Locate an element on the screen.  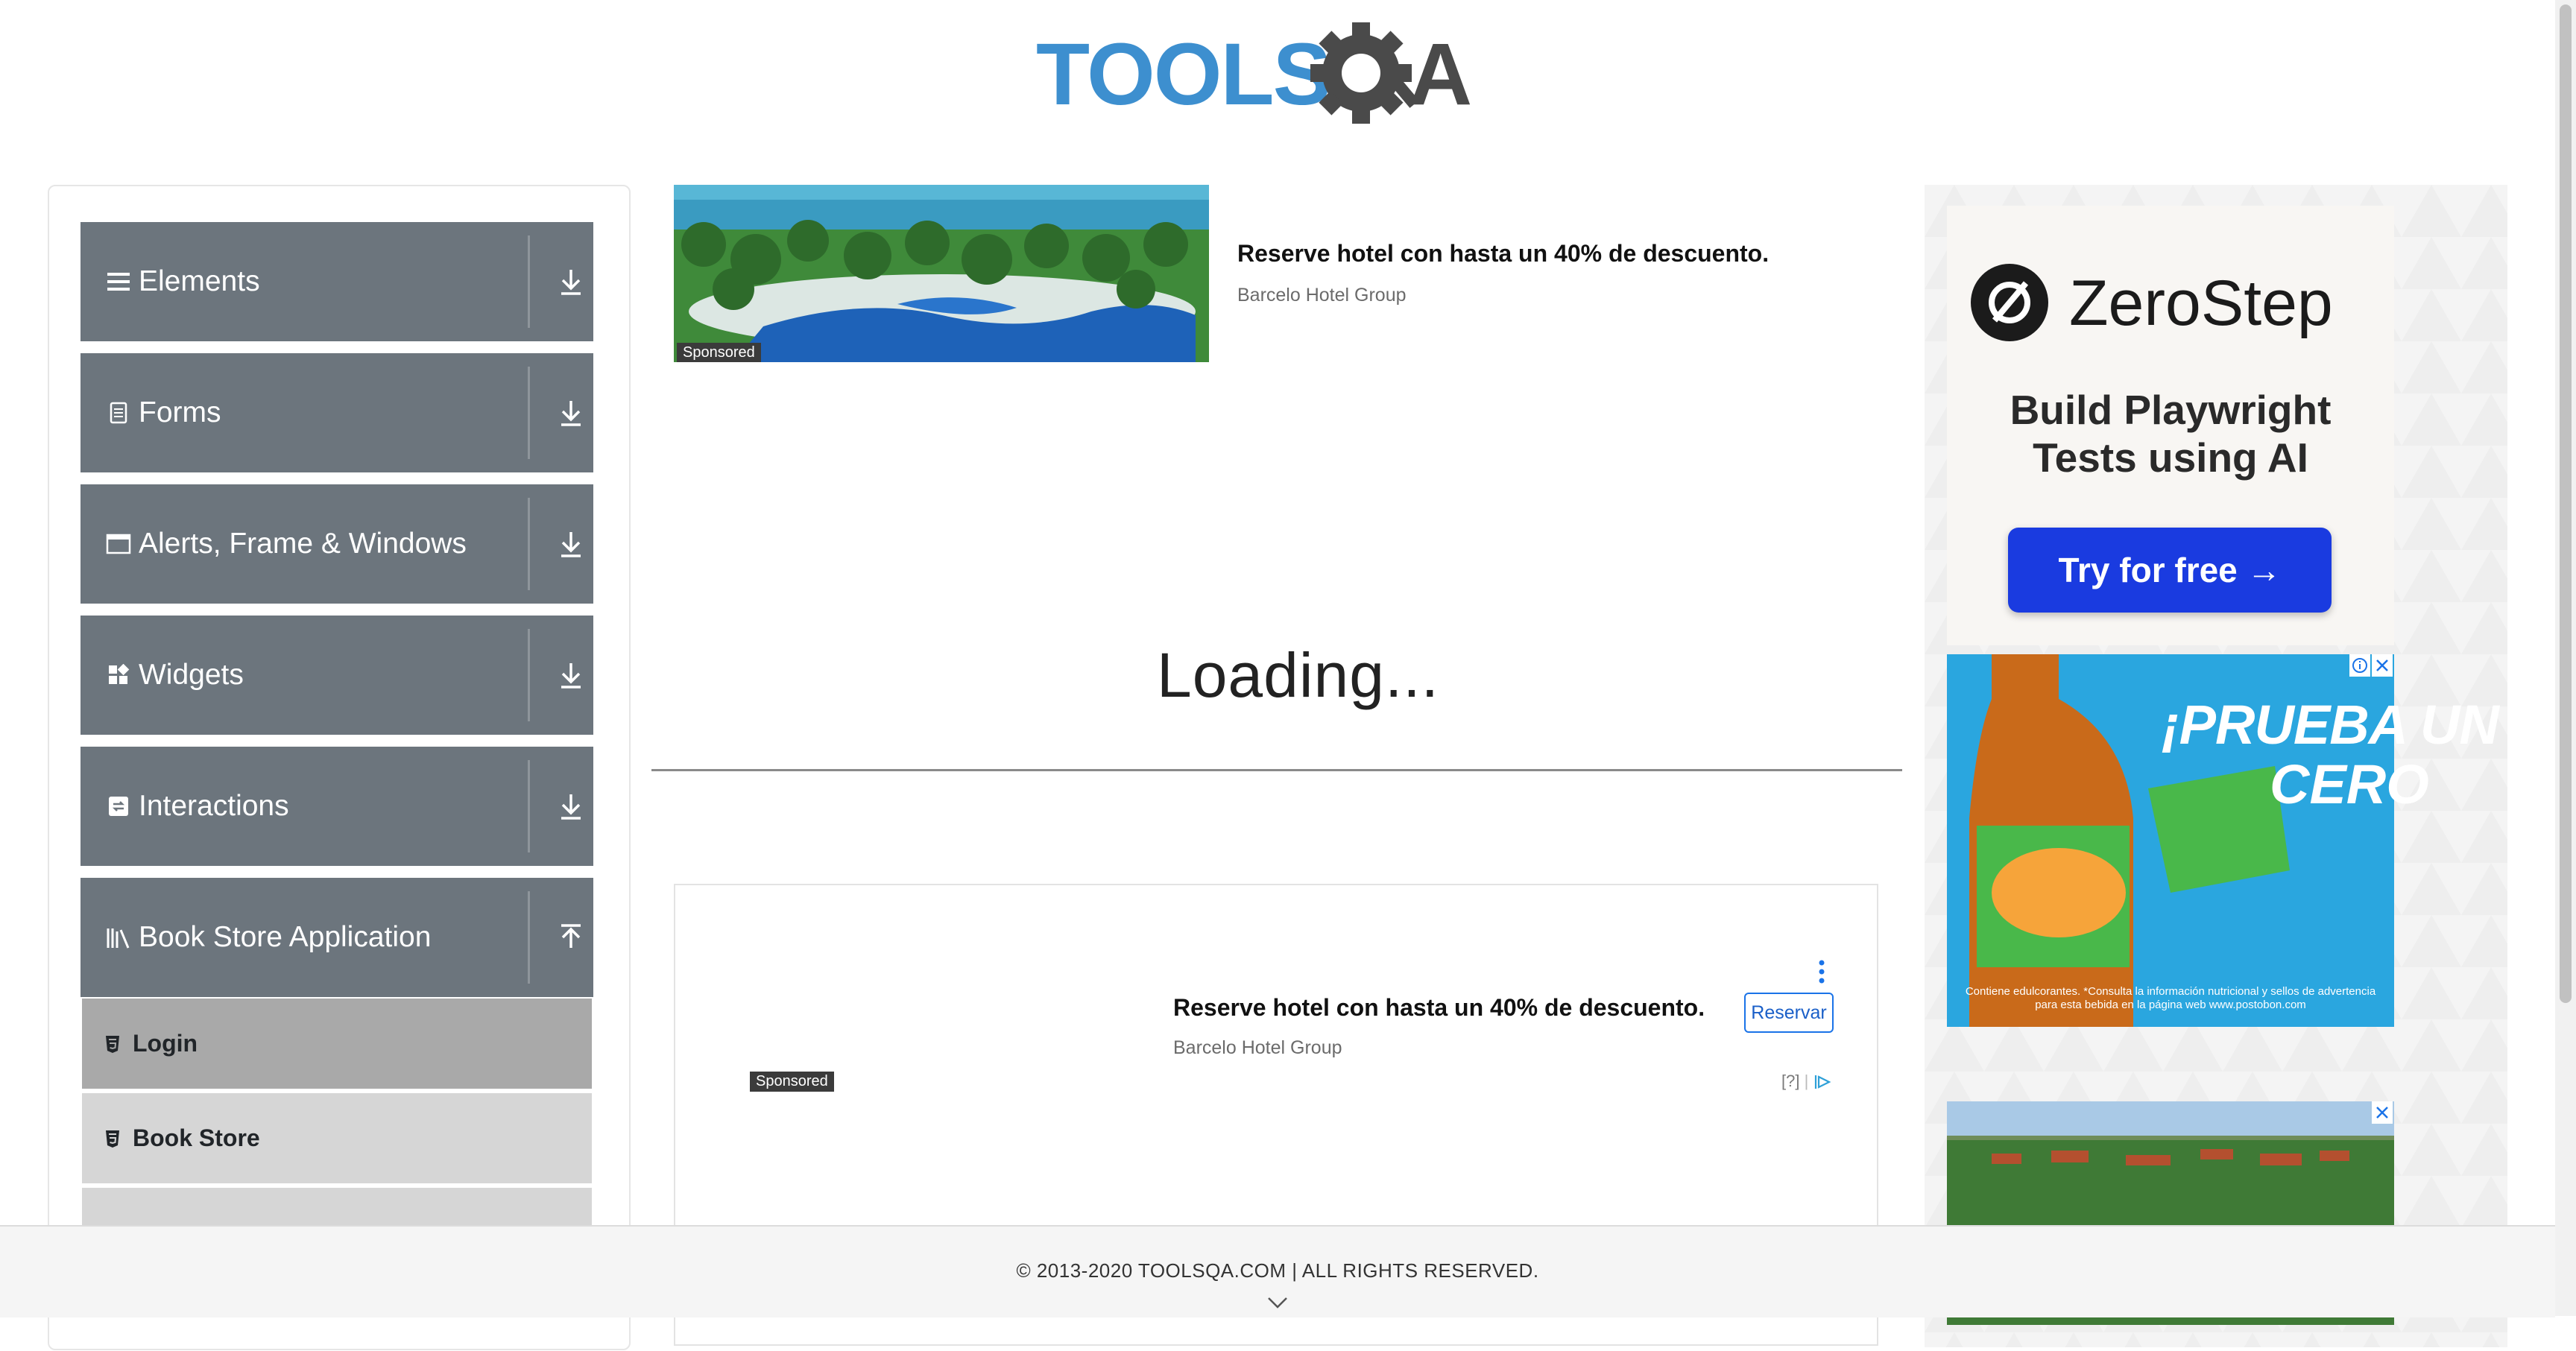
drink-headline: ¡PRUEBA UN is located at coordinates (2330, 725).